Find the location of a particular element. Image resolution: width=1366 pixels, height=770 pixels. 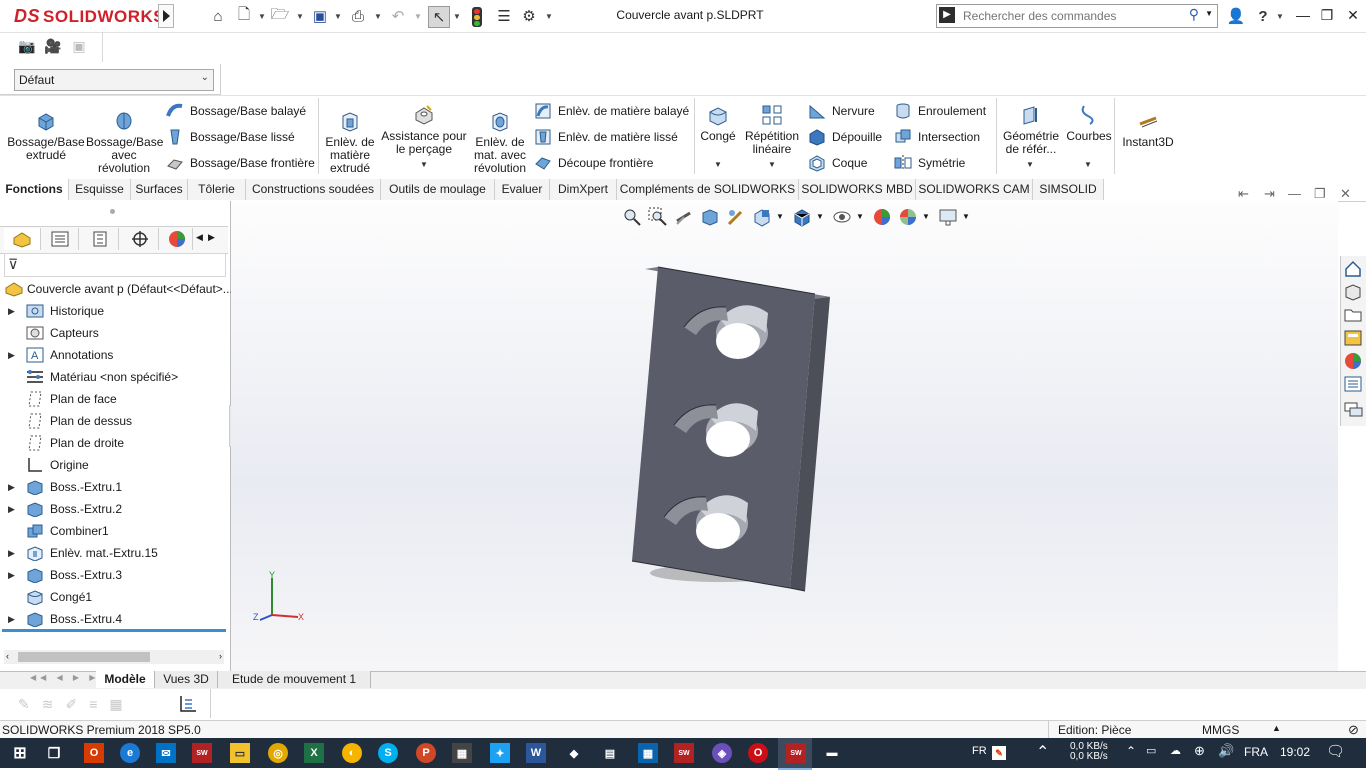

edit-appearance-icon is located at coordinates (882, 217).